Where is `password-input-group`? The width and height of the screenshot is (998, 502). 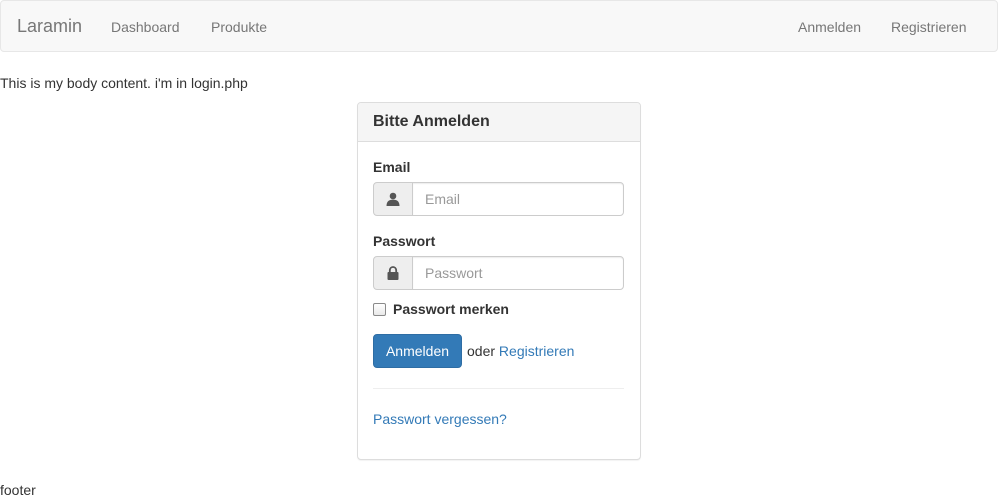
password-input-group is located at coordinates (498, 273).